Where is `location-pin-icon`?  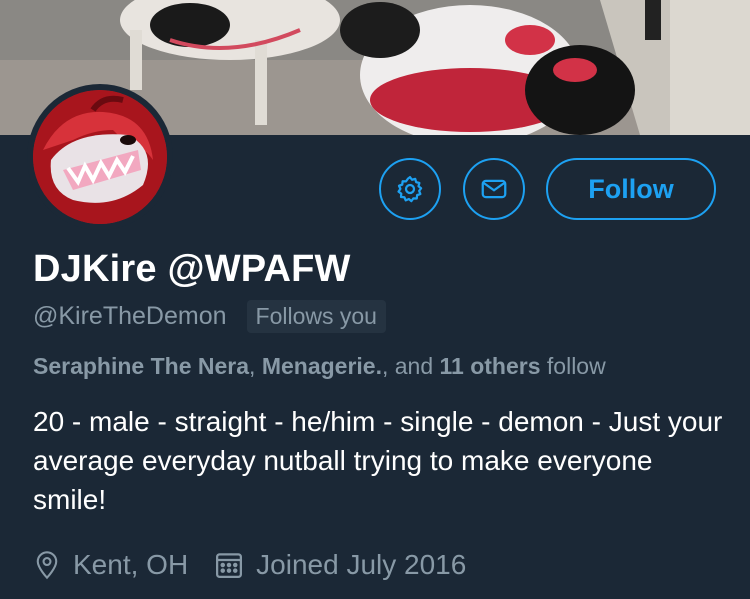
location-pin-icon is located at coordinates (47, 565).